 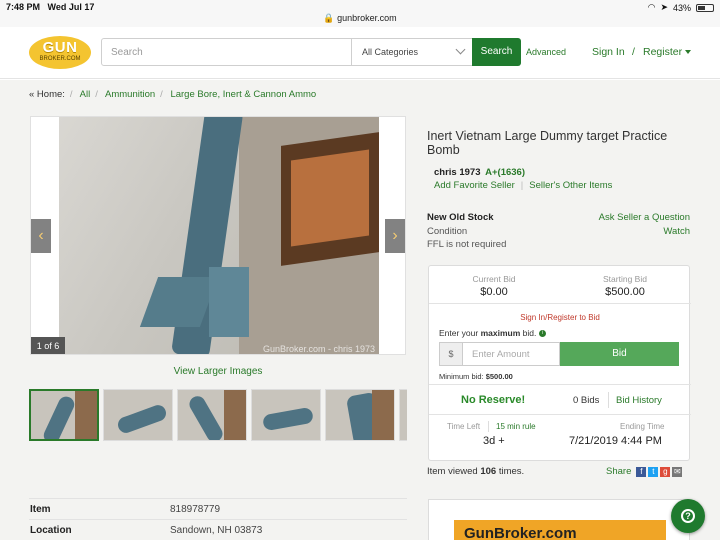 What do you see at coordinates (705, 7) in the screenshot?
I see `battery-icon` at bounding box center [705, 7].